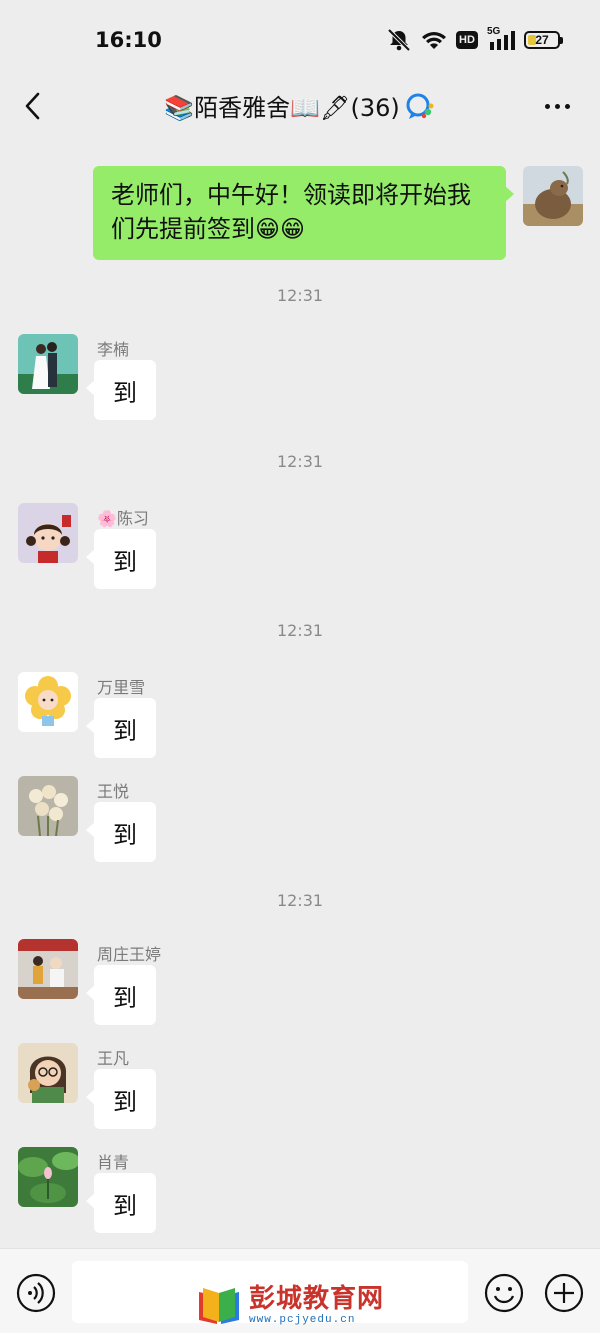 The image size is (600, 1333). What do you see at coordinates (553, 196) in the screenshot?
I see `self-avatar` at bounding box center [553, 196].